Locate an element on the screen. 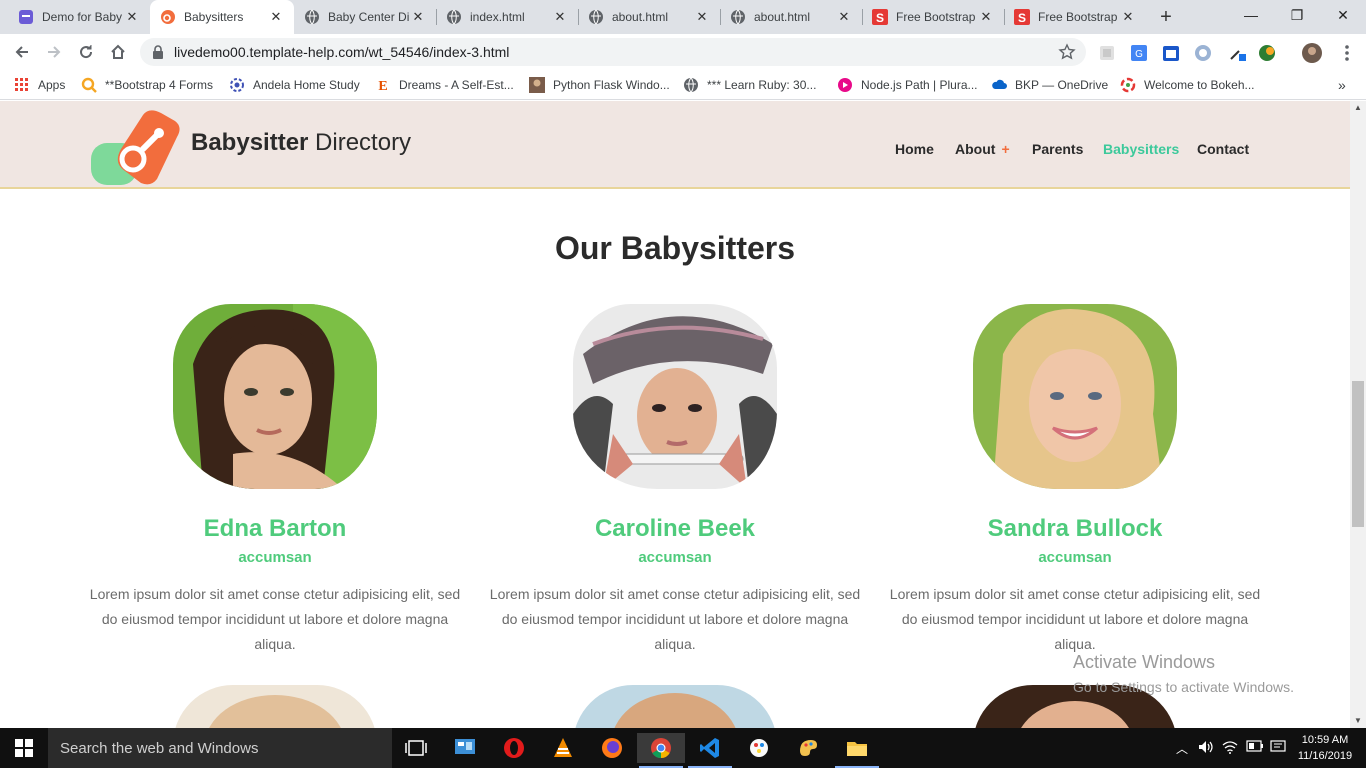 The width and height of the screenshot is (1366, 768). firefox-browser-icon is located at coordinates (612, 748).